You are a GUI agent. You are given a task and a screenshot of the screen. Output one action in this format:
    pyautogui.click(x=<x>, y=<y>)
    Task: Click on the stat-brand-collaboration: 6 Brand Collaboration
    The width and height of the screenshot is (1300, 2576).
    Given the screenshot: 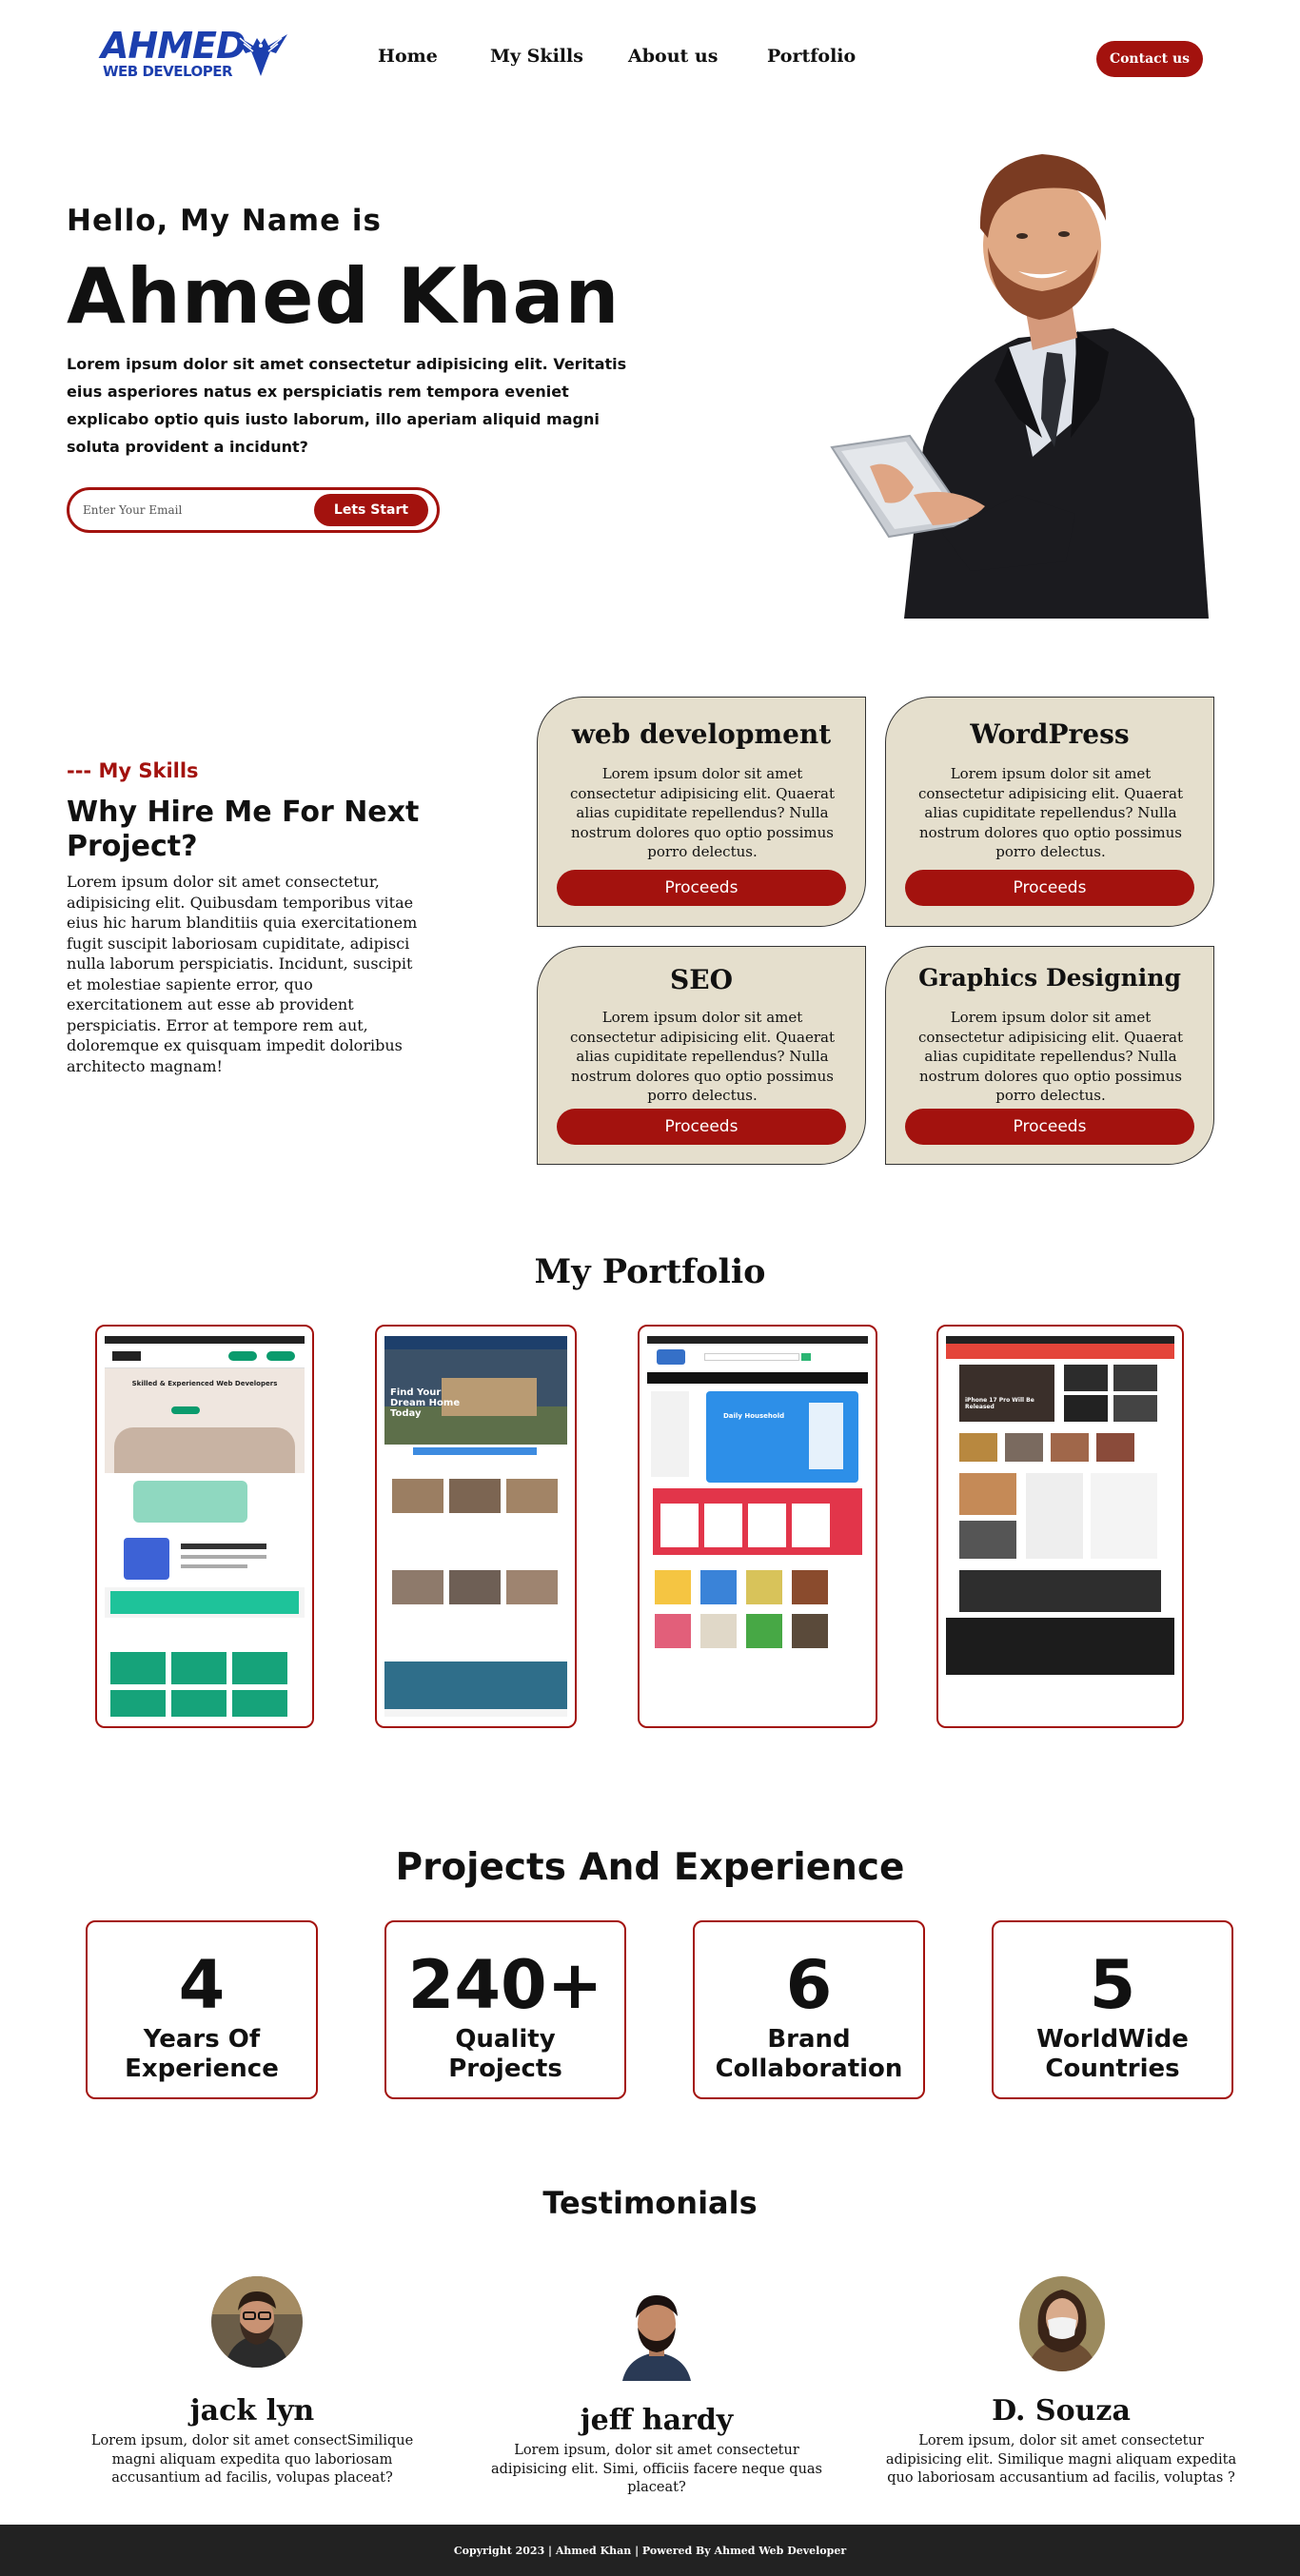 What is the action you would take?
    pyautogui.click(x=809, y=2009)
    